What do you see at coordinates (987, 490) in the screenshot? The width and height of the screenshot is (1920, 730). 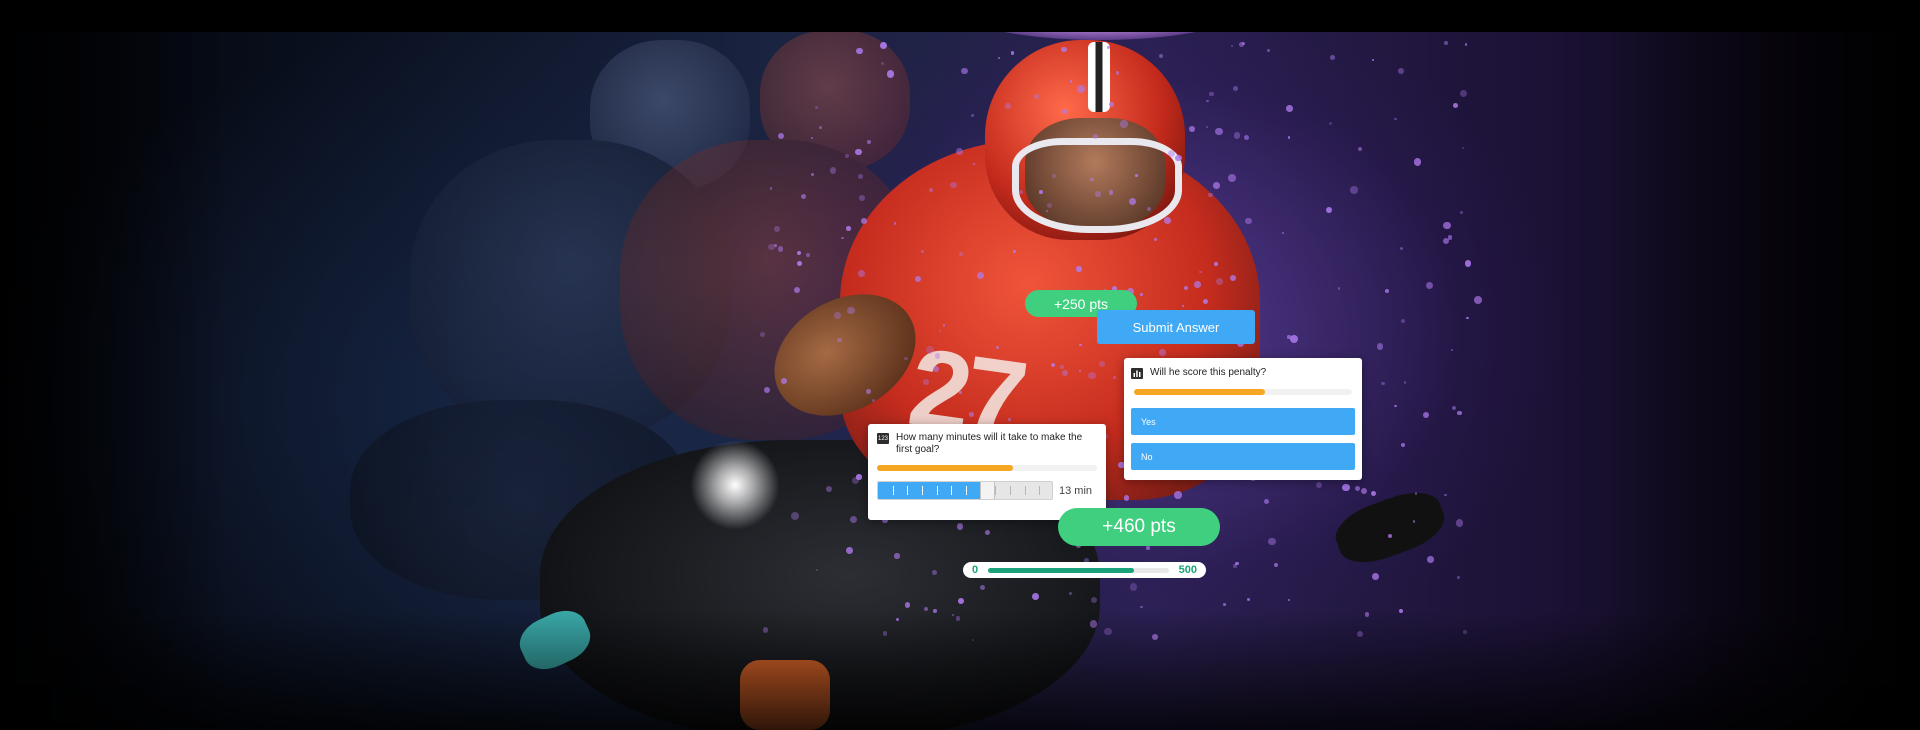 I see `minutes-slider-thumb` at bounding box center [987, 490].